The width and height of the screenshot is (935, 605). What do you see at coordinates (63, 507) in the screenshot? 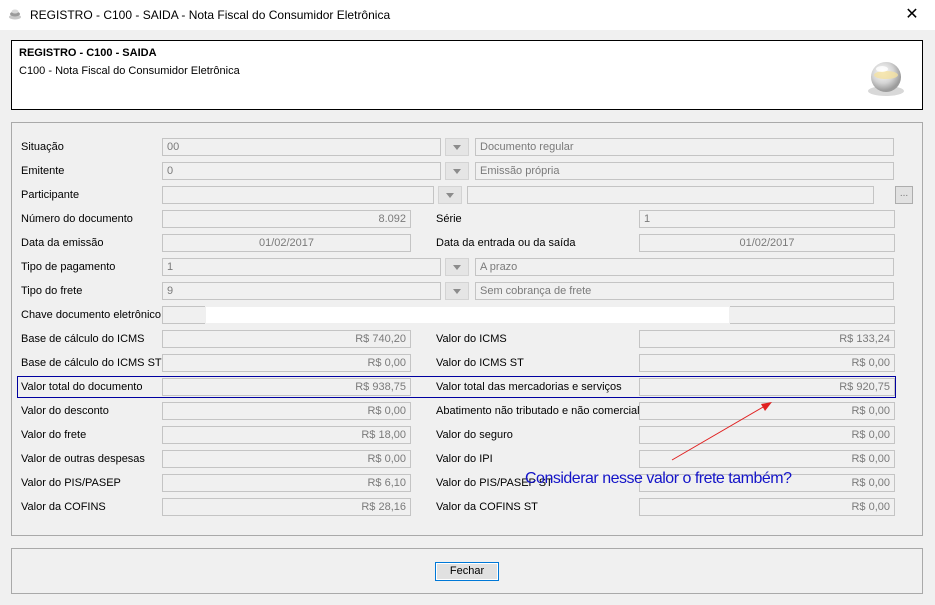
I see `cofins-label: Valor da COFINS` at bounding box center [63, 507].